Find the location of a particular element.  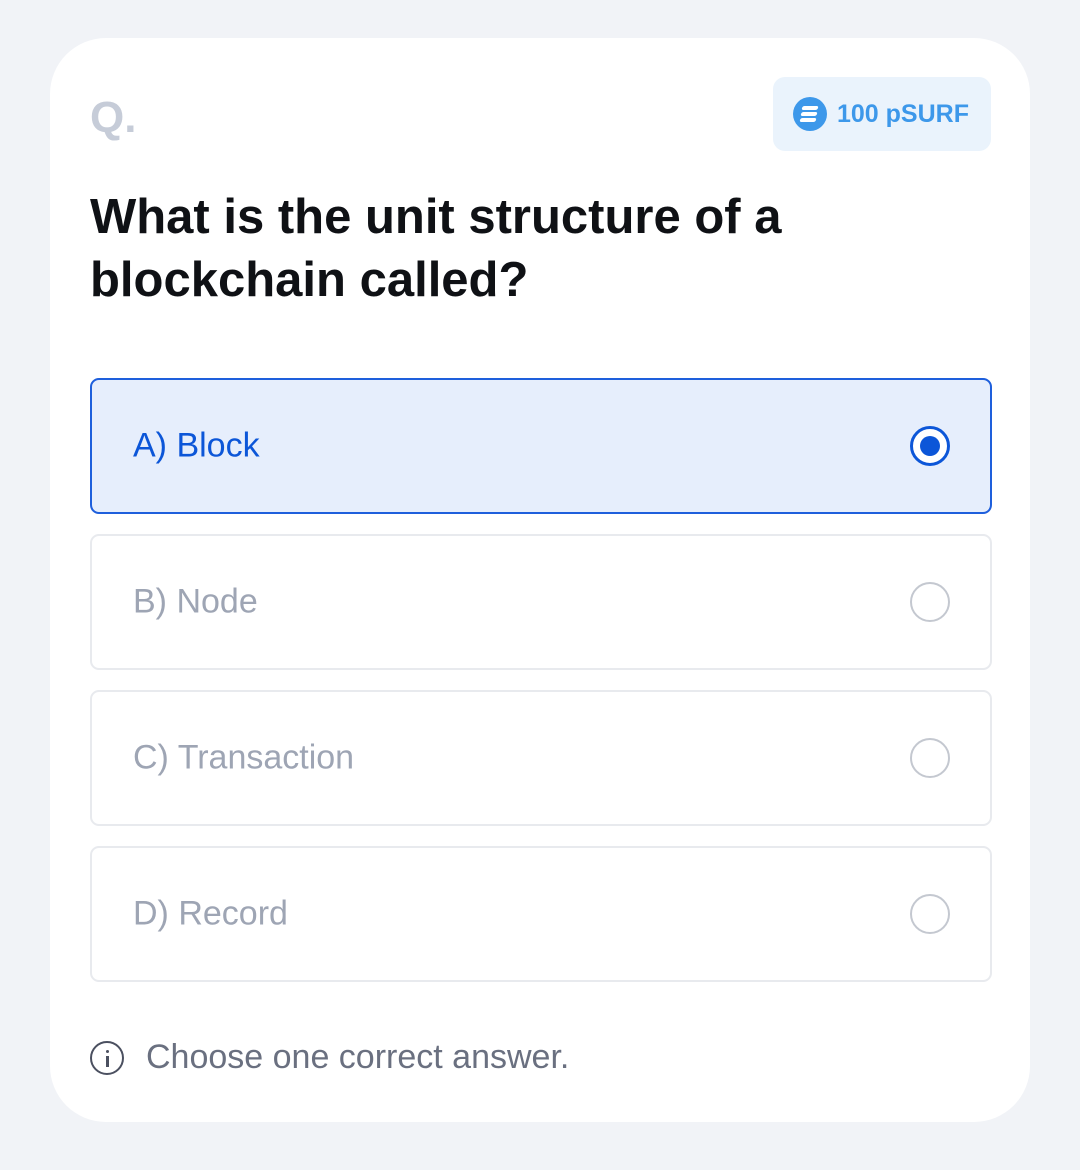

reward-badge: 100 pSURF is located at coordinates (882, 114).